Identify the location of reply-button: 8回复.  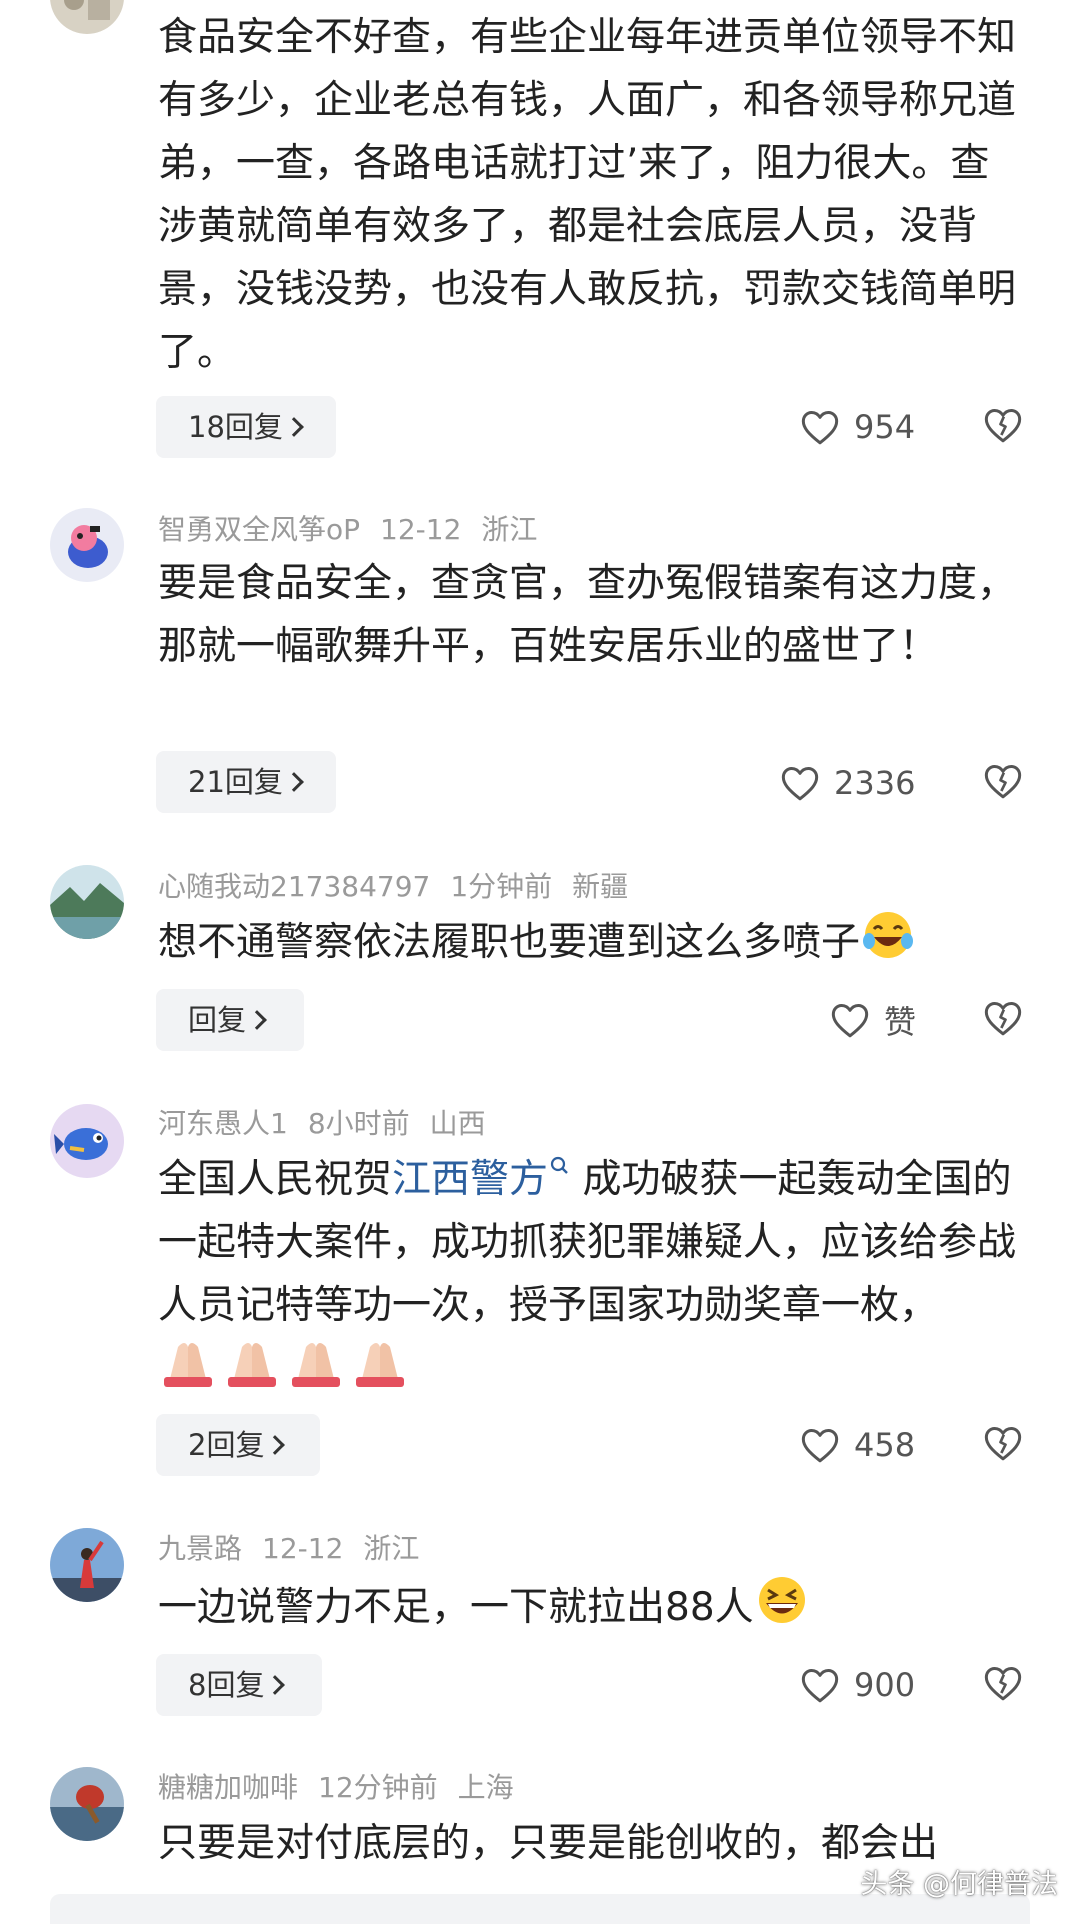
(239, 1685).